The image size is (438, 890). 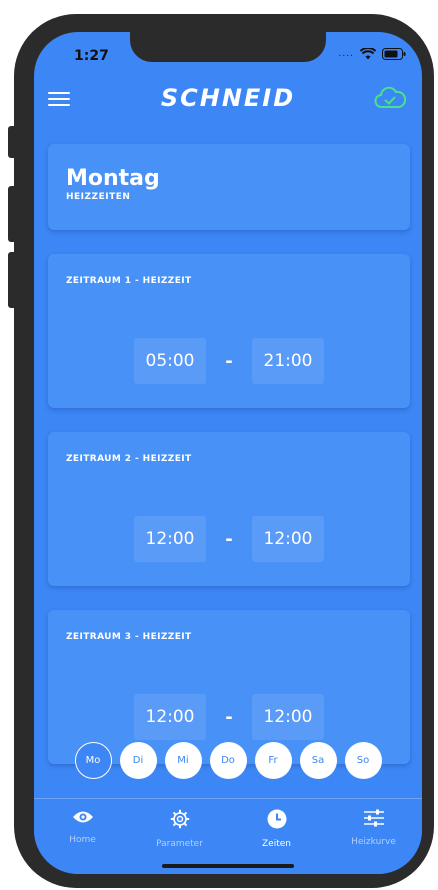 What do you see at coordinates (273, 760) in the screenshot?
I see `day-button-fr: Fr` at bounding box center [273, 760].